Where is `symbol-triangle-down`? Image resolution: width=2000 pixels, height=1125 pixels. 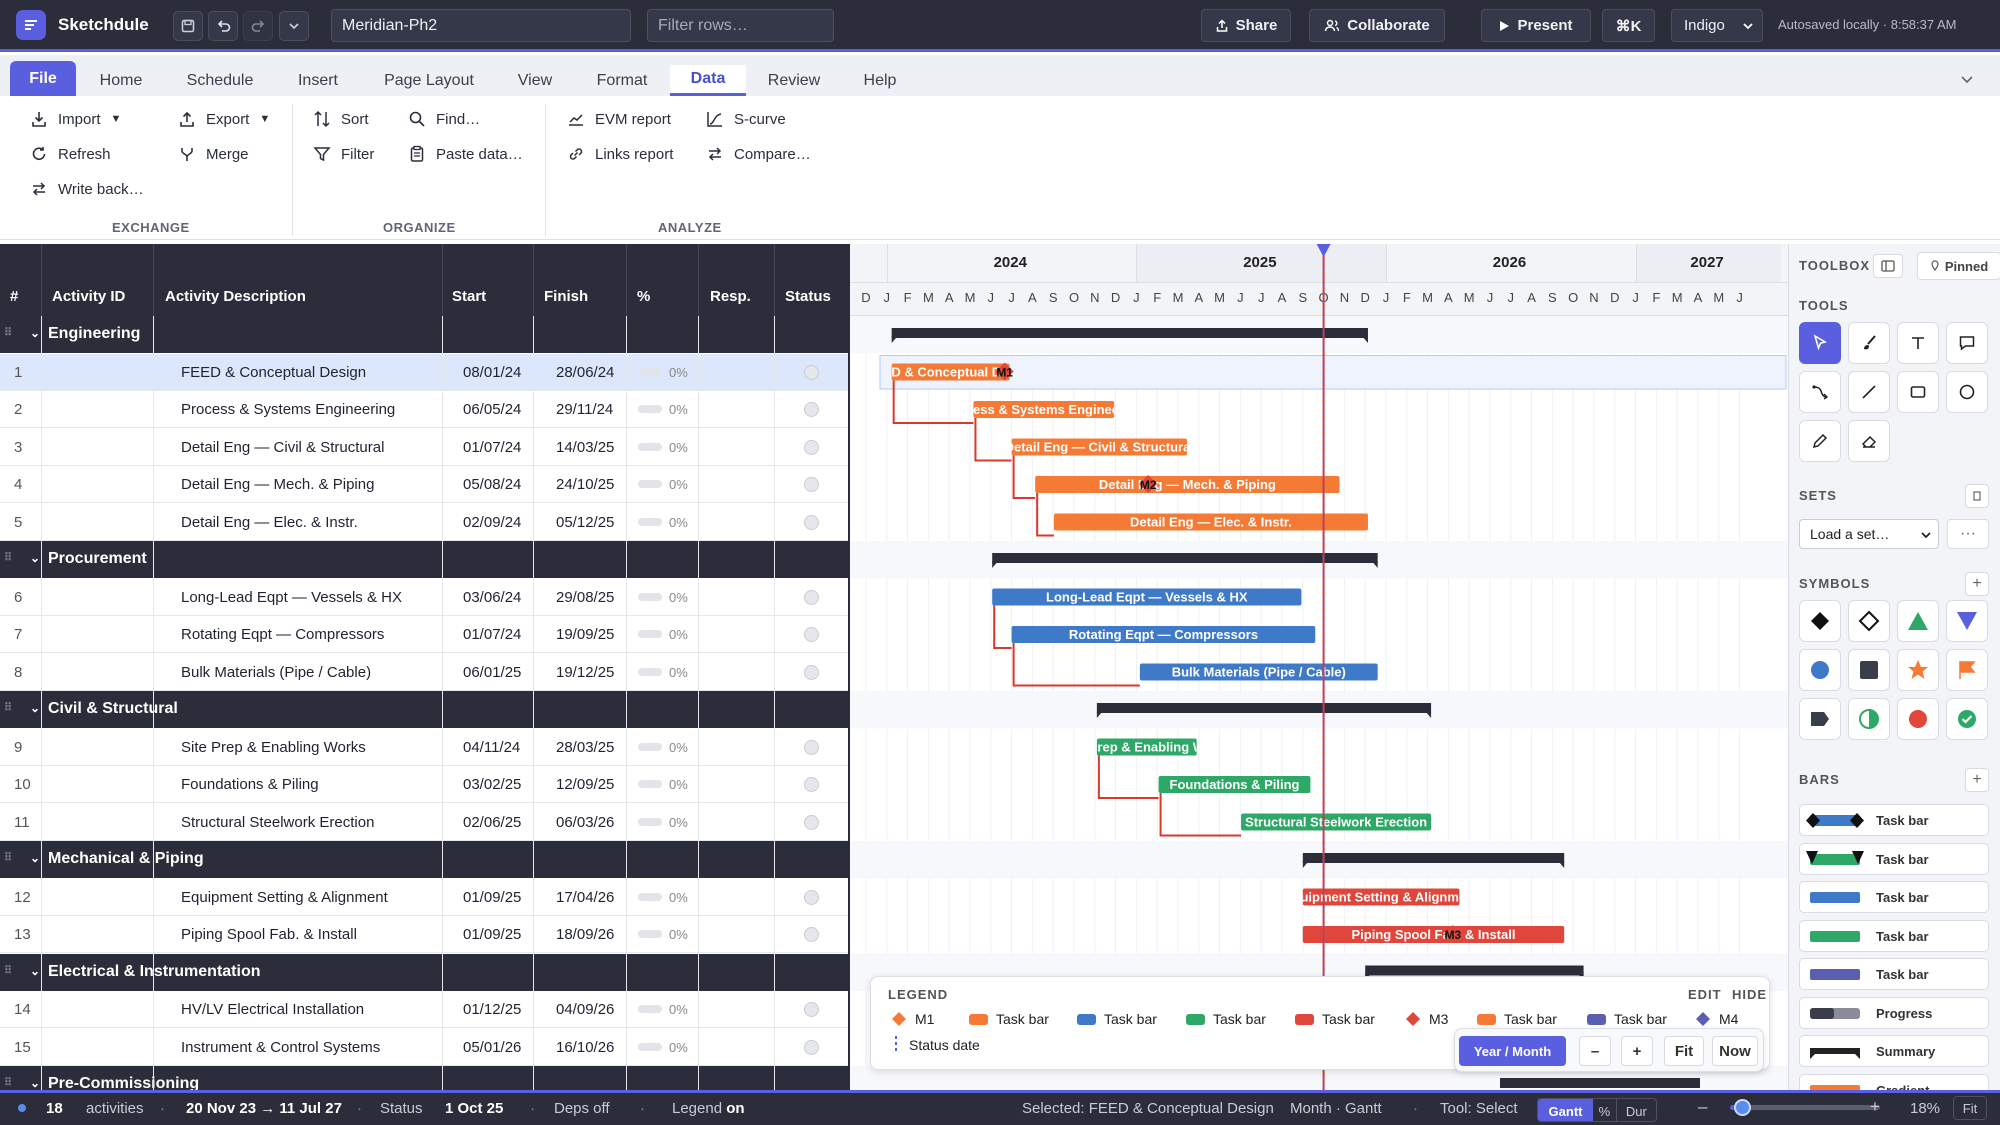 symbol-triangle-down is located at coordinates (1967, 621).